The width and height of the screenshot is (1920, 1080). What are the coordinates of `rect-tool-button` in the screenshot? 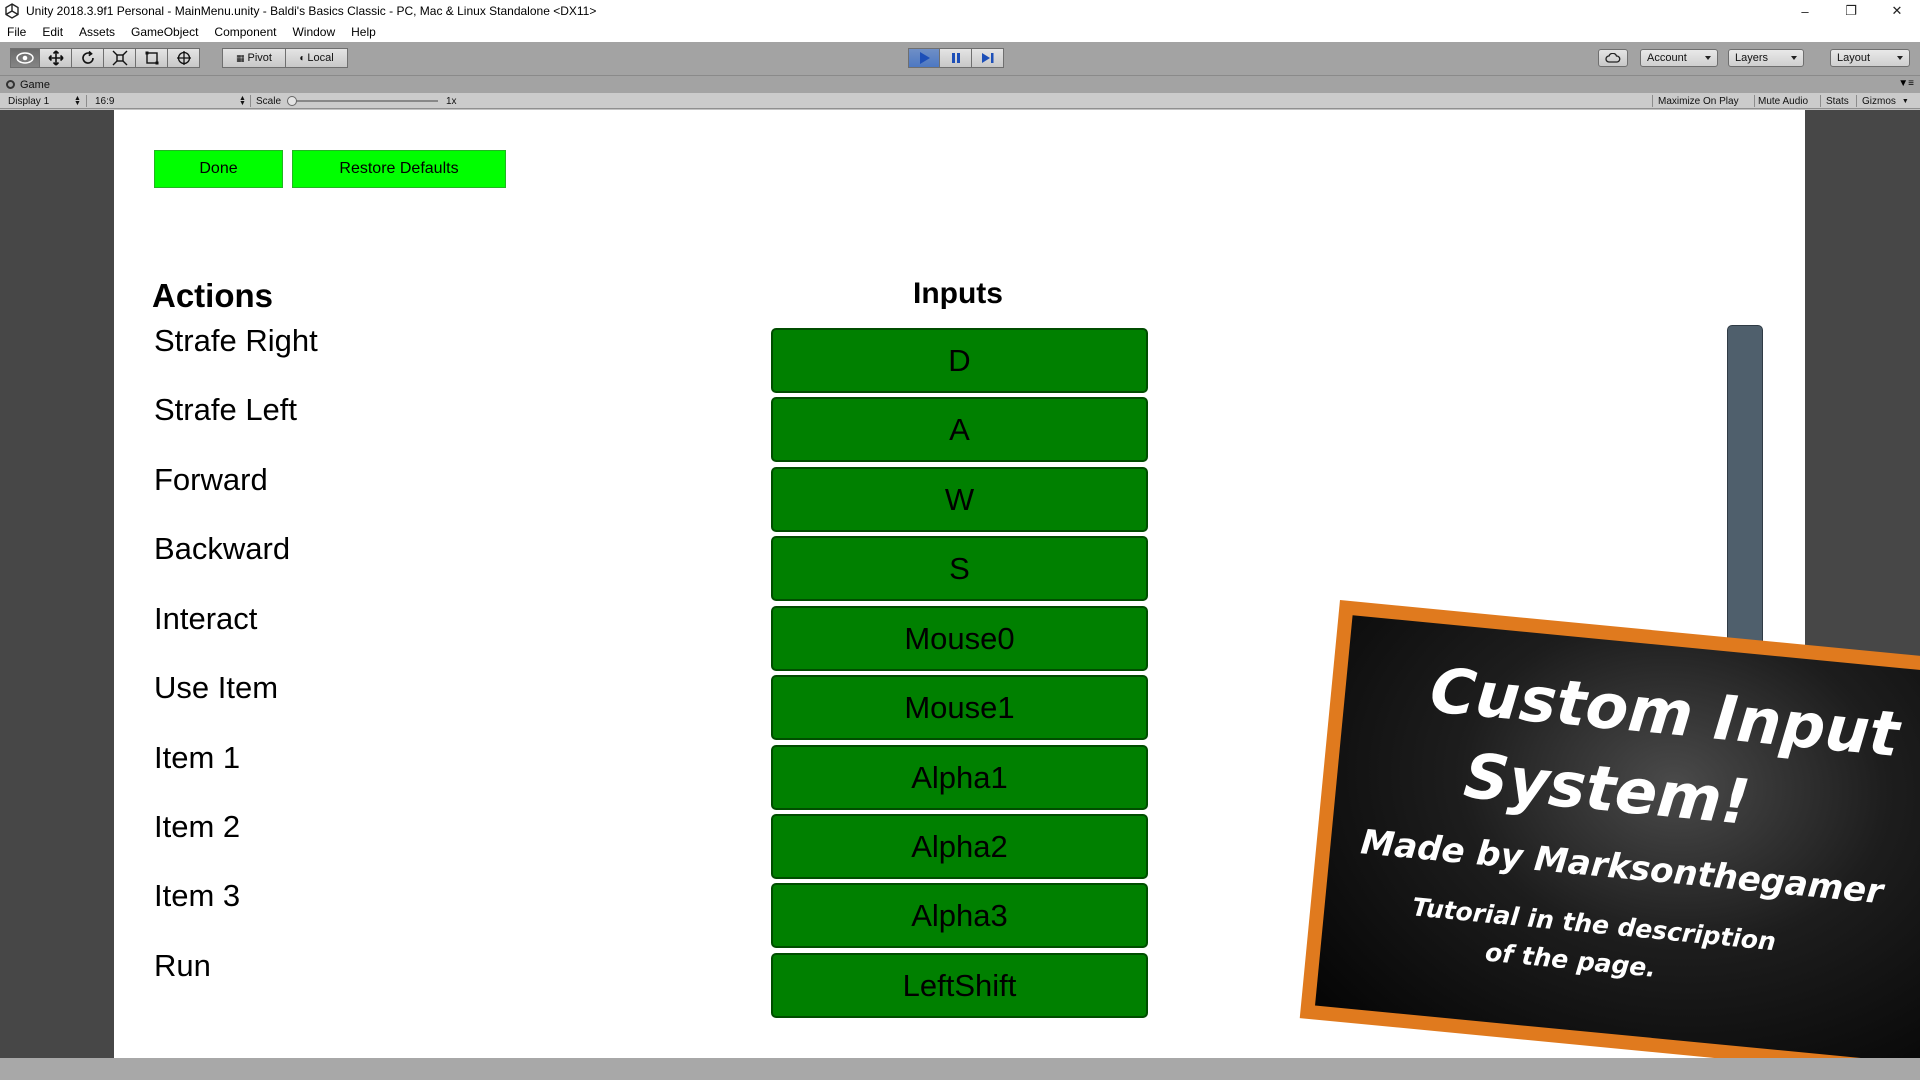 It's located at (152, 58).